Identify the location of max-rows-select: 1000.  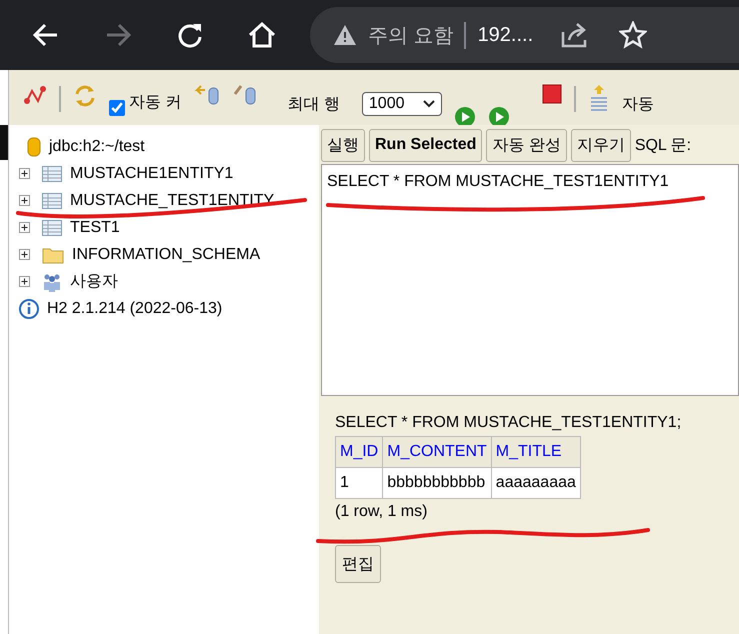
(402, 104).